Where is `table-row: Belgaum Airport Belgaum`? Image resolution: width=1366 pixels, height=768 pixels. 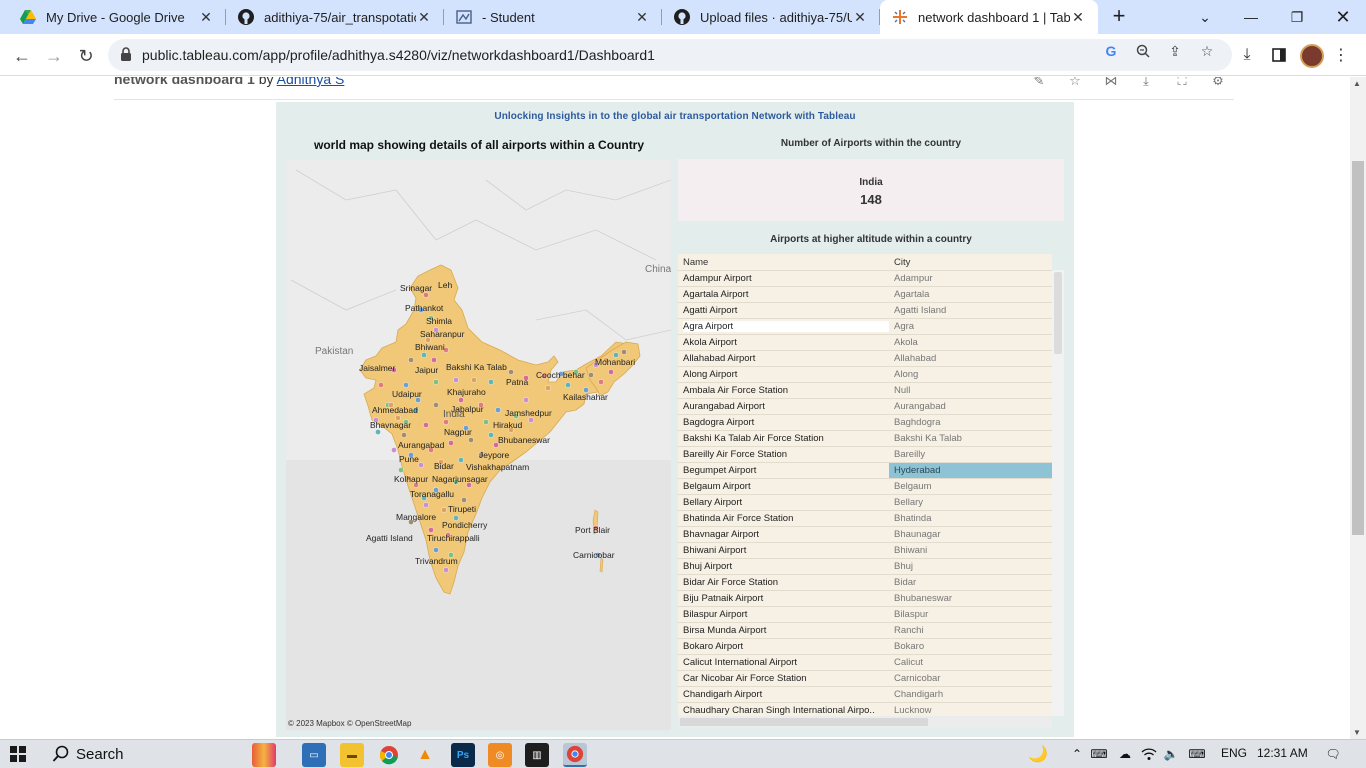
table-row: Belgaum Airport Belgaum is located at coordinates (865, 486).